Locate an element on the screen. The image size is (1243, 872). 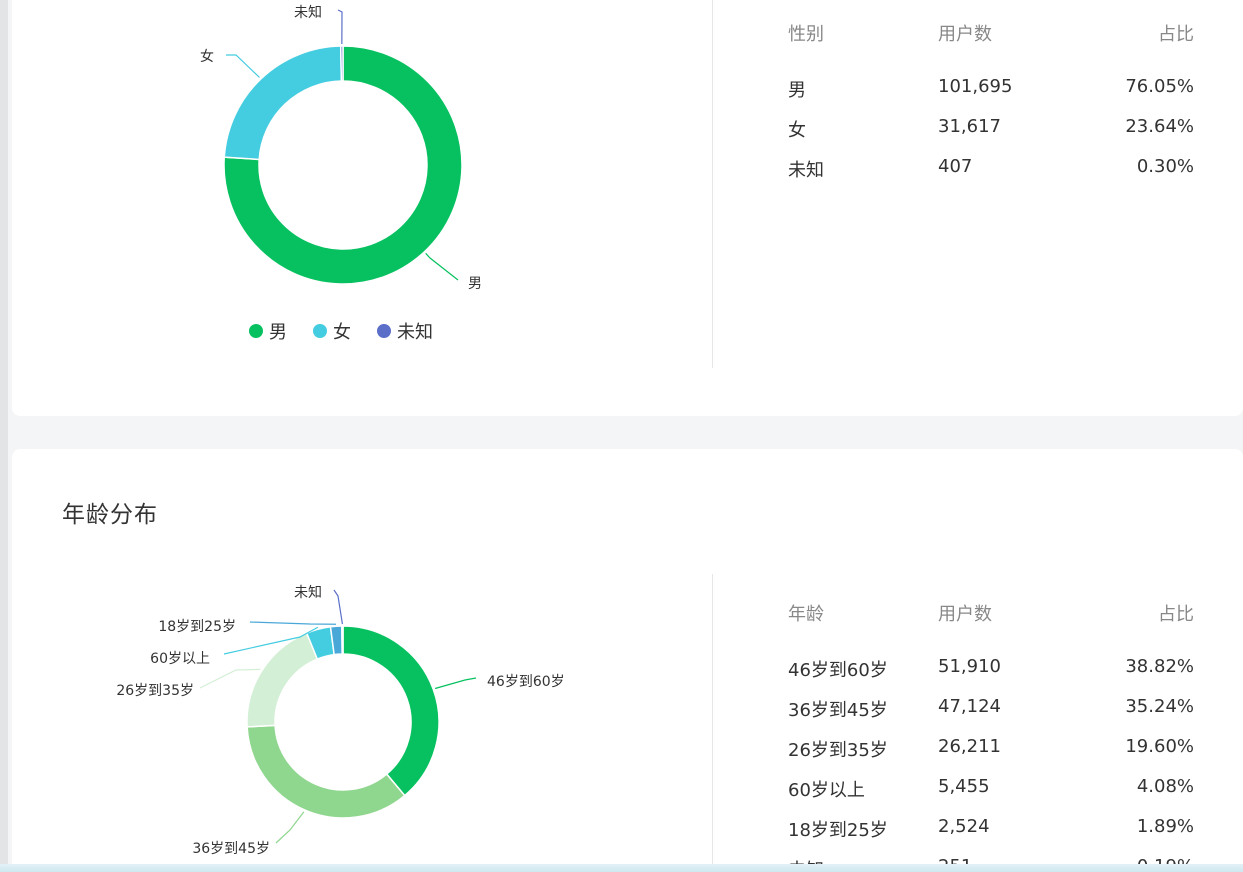
gender-divider is located at coordinates (712, 184).